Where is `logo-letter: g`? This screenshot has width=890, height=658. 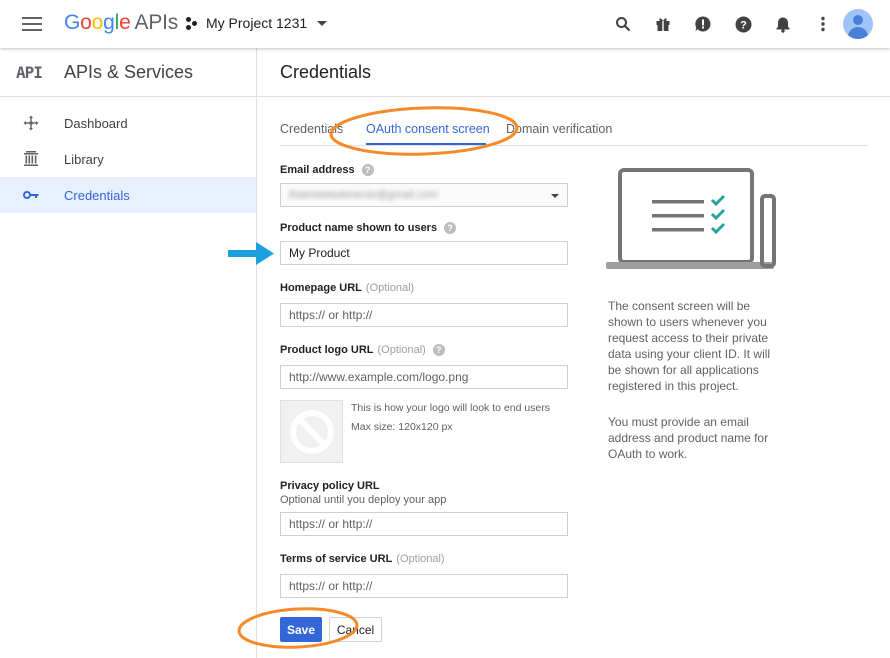 logo-letter: g is located at coordinates (109, 22).